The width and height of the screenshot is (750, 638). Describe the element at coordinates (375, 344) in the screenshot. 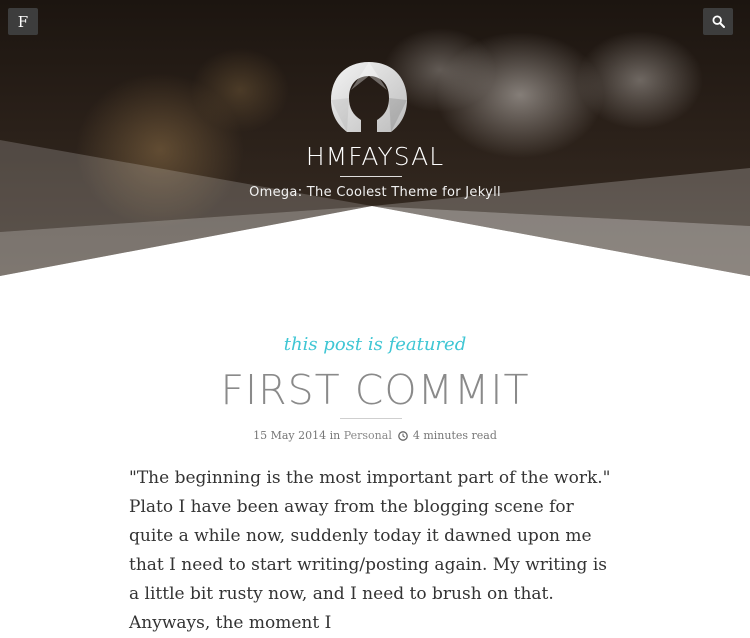

I see `featured-label: this post is featured` at that location.